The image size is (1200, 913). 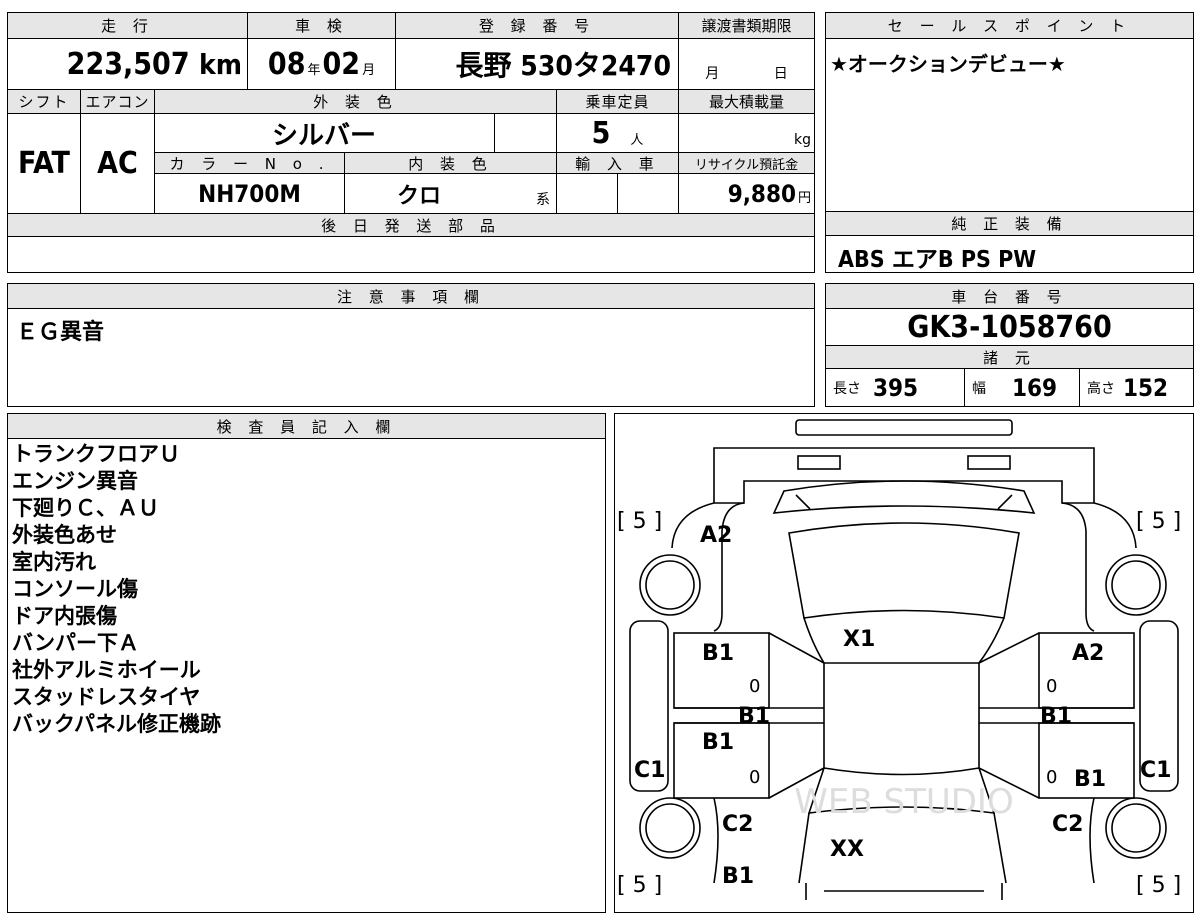 I want to click on mark-b1-left-front: B1, so click(x=718, y=742).